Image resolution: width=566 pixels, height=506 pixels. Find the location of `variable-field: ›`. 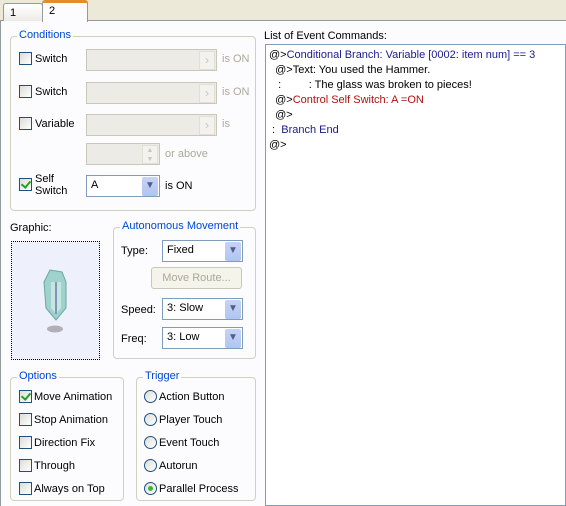

variable-field: › is located at coordinates (151, 125).